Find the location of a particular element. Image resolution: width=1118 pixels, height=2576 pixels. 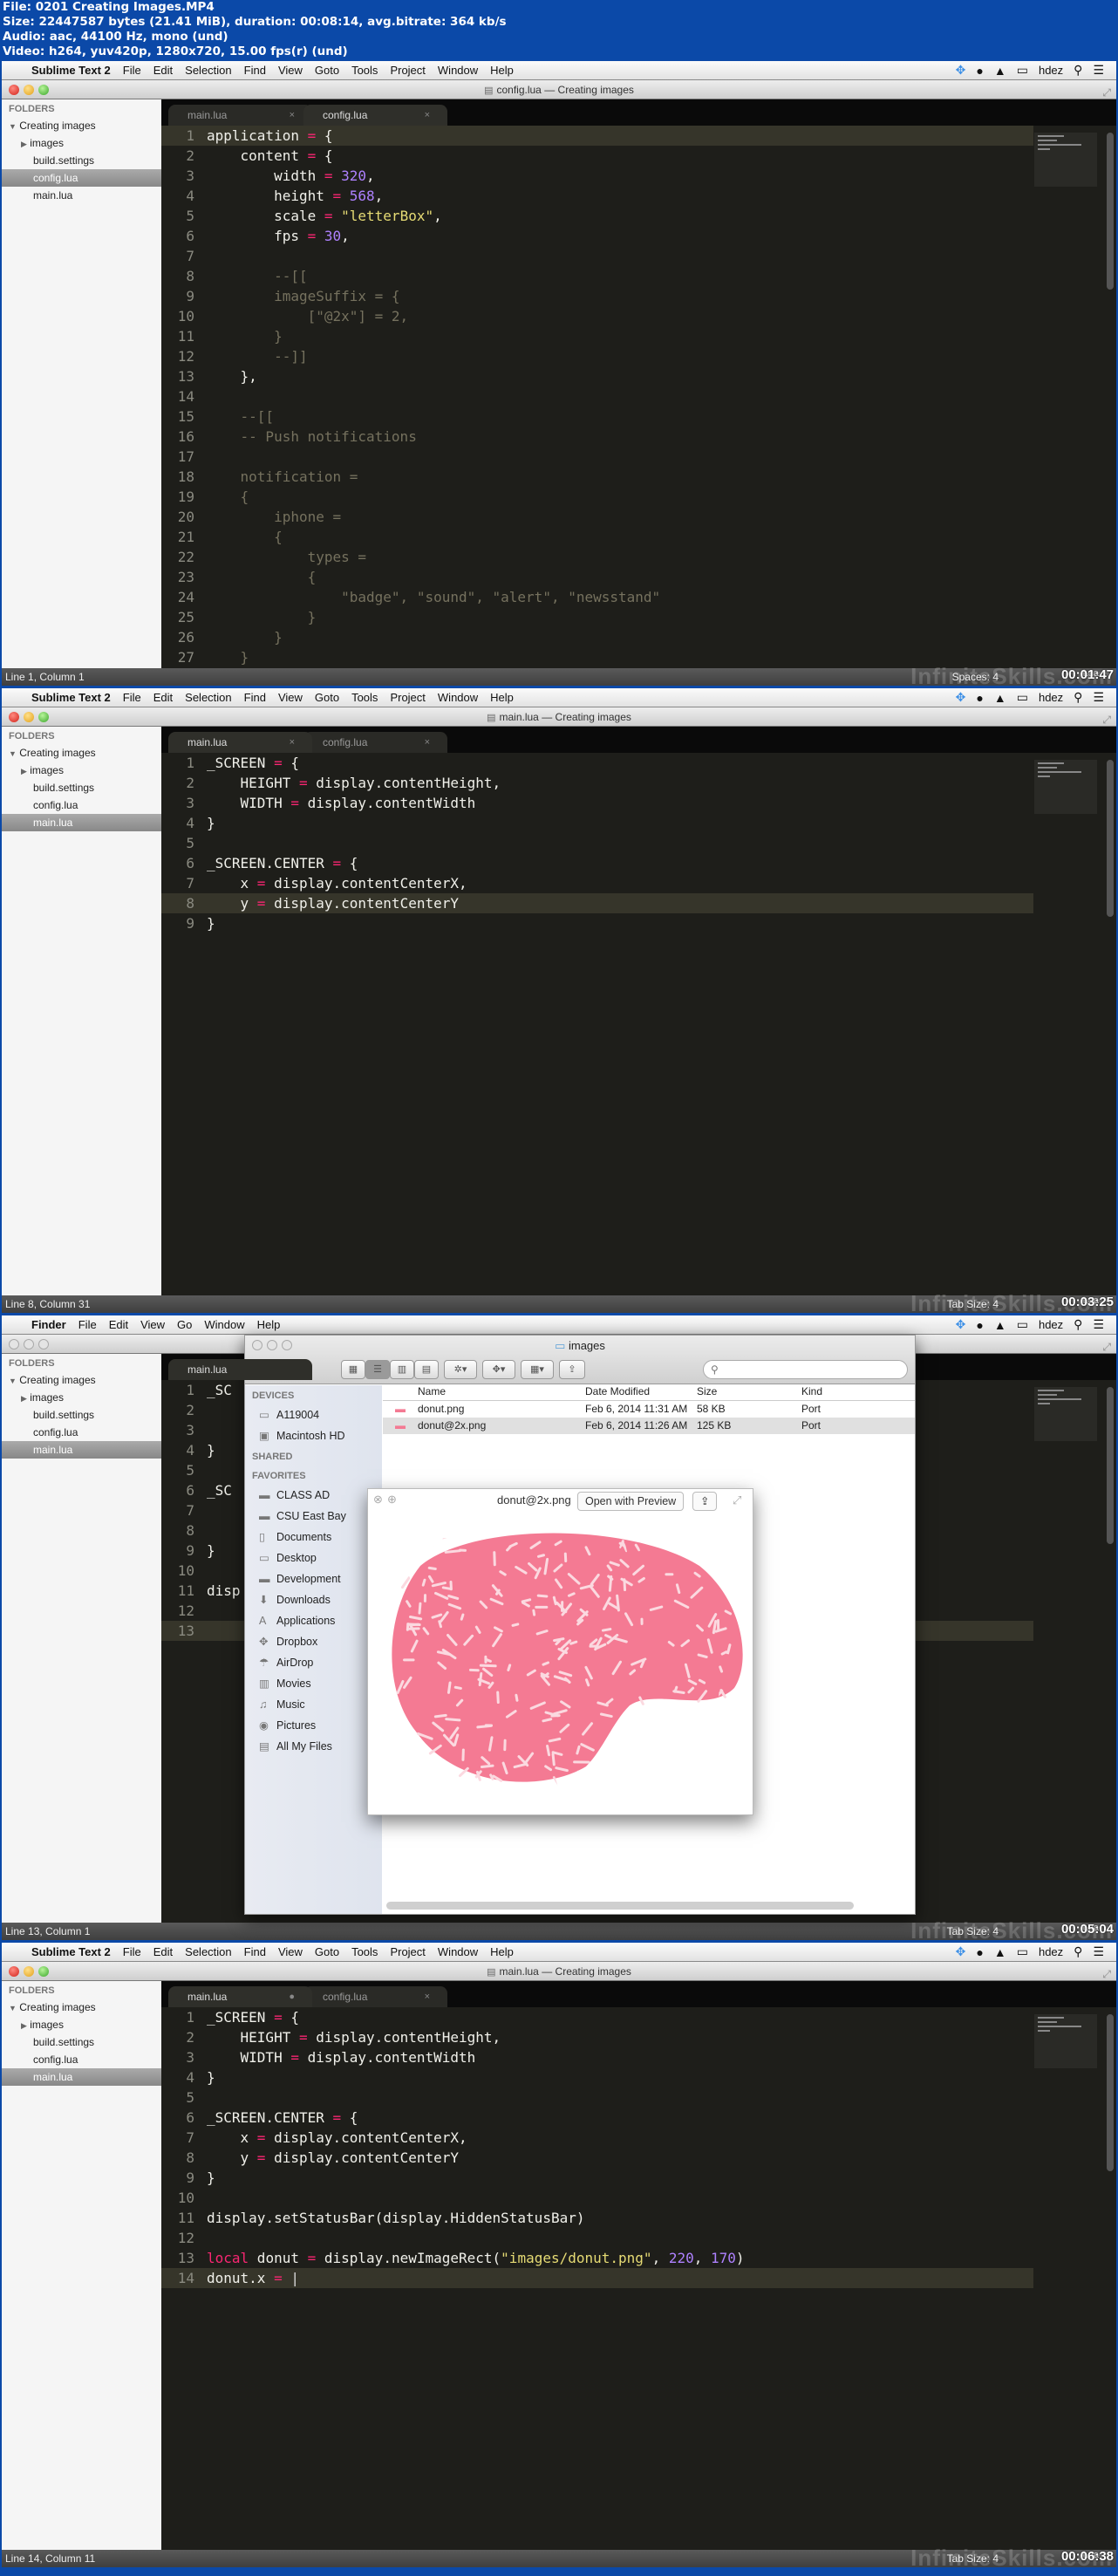

menu-find: Find is located at coordinates (255, 70).